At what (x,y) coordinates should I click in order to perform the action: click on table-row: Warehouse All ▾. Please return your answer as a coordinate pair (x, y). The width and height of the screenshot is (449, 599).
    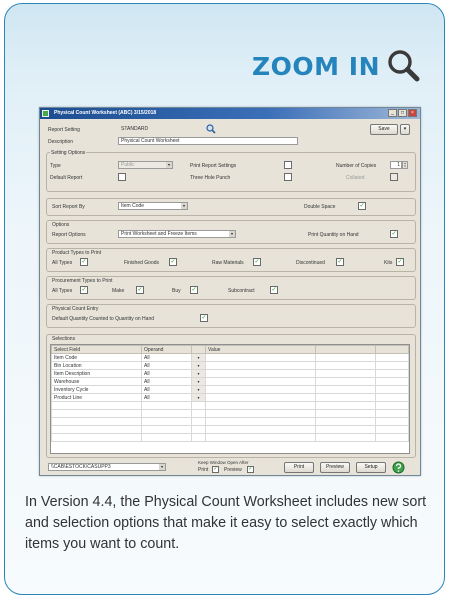
    Looking at the image, I should click on (230, 381).